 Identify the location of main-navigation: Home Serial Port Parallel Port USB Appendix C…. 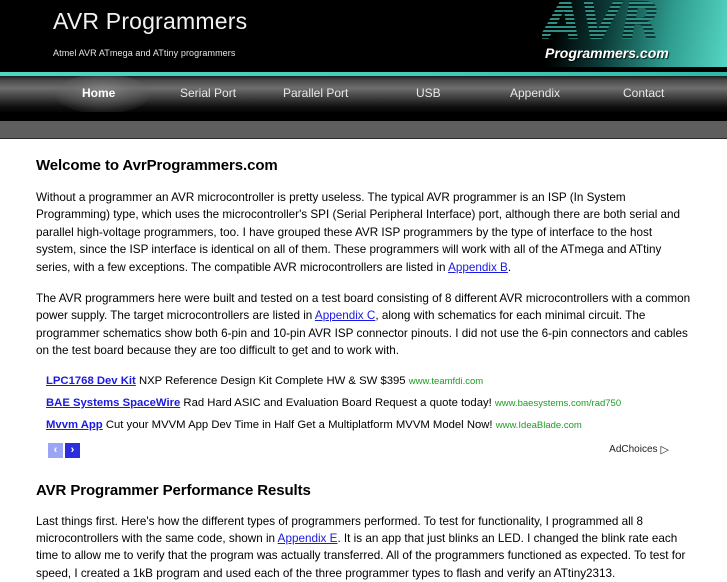
(363, 94).